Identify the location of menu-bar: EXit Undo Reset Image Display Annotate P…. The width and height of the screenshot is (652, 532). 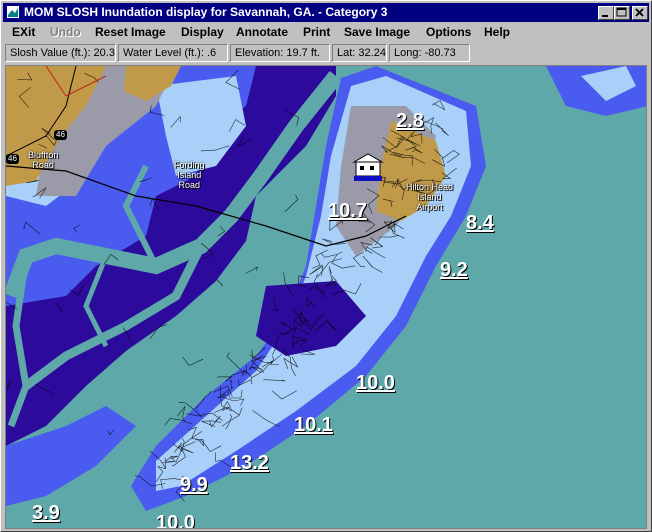
(326, 32).